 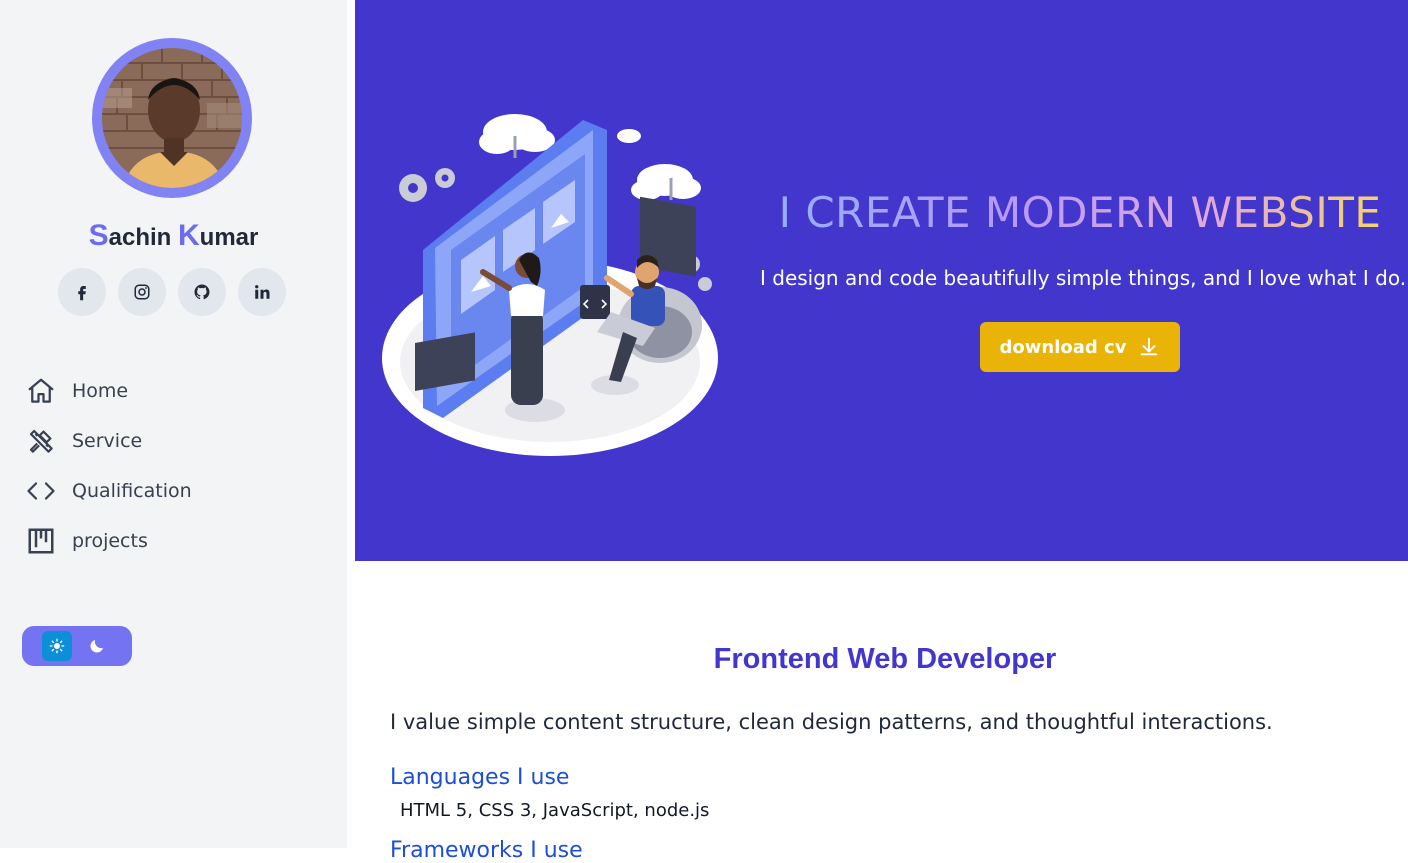 I want to click on linkedin-icon, so click(x=262, y=292).